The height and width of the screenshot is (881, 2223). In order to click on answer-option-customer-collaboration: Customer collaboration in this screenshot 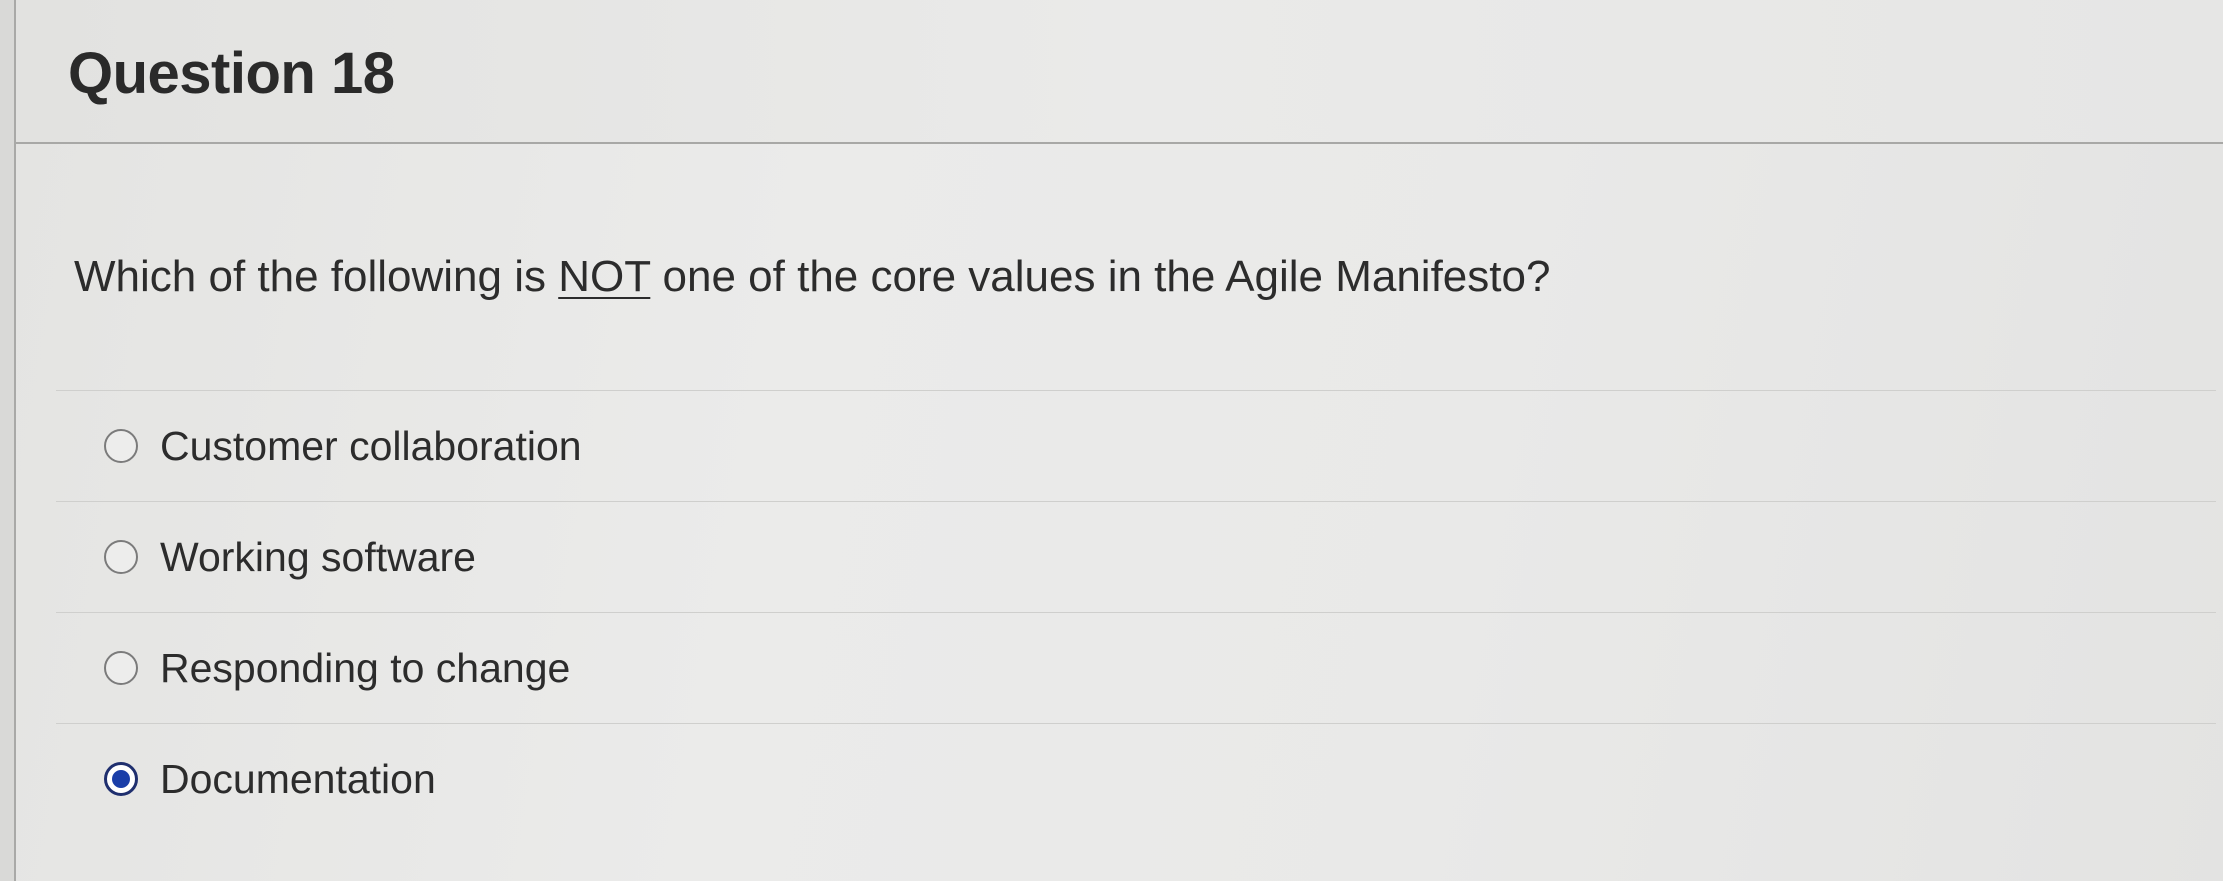, I will do `click(1136, 445)`.